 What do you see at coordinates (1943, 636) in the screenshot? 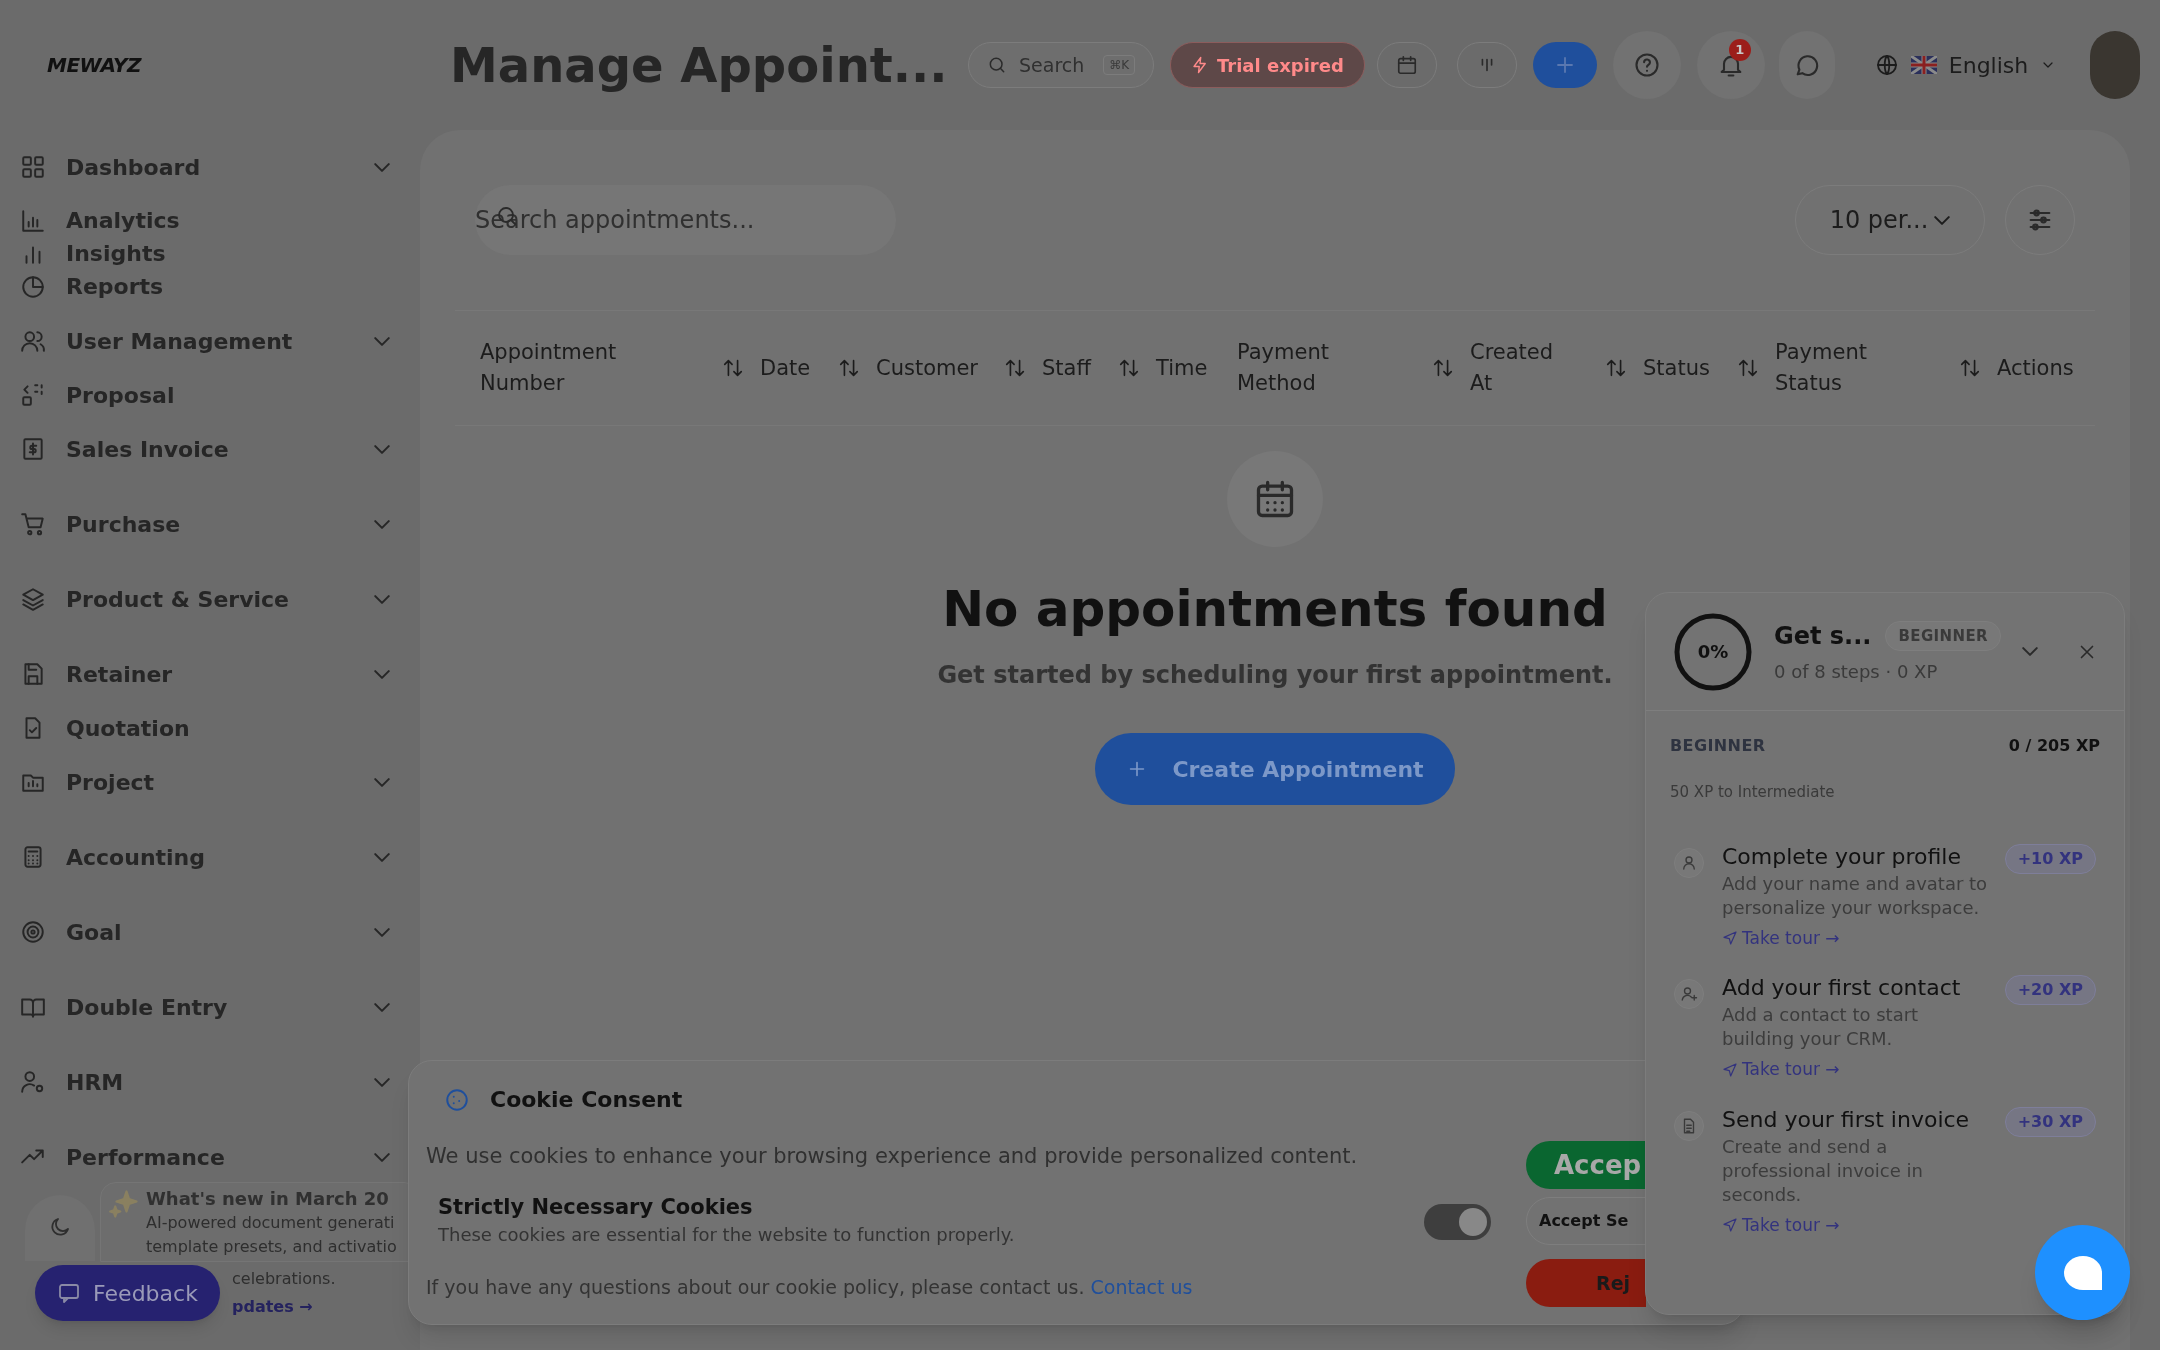
I see `level-badge: BEGINNER` at bounding box center [1943, 636].